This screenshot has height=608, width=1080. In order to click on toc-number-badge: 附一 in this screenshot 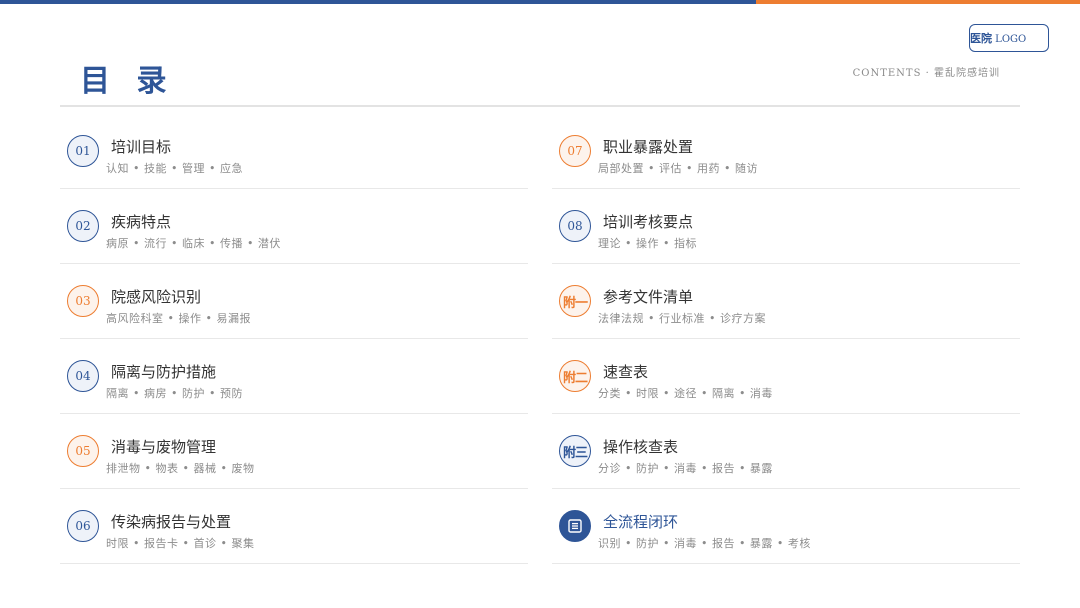, I will do `click(575, 301)`.